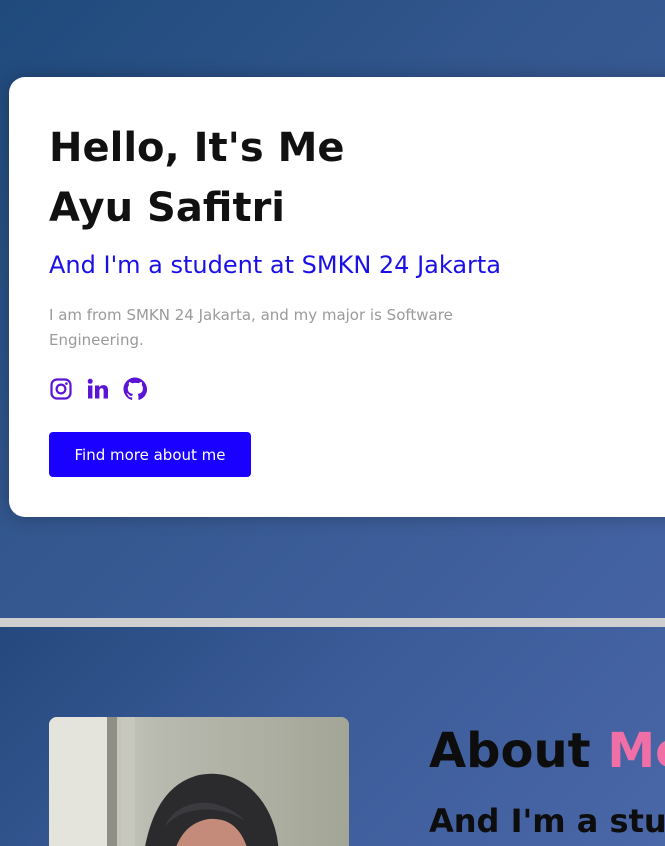  I want to click on hero-tagline: And I'm a student at SMKN 24 Jakarta, so click(275, 265).